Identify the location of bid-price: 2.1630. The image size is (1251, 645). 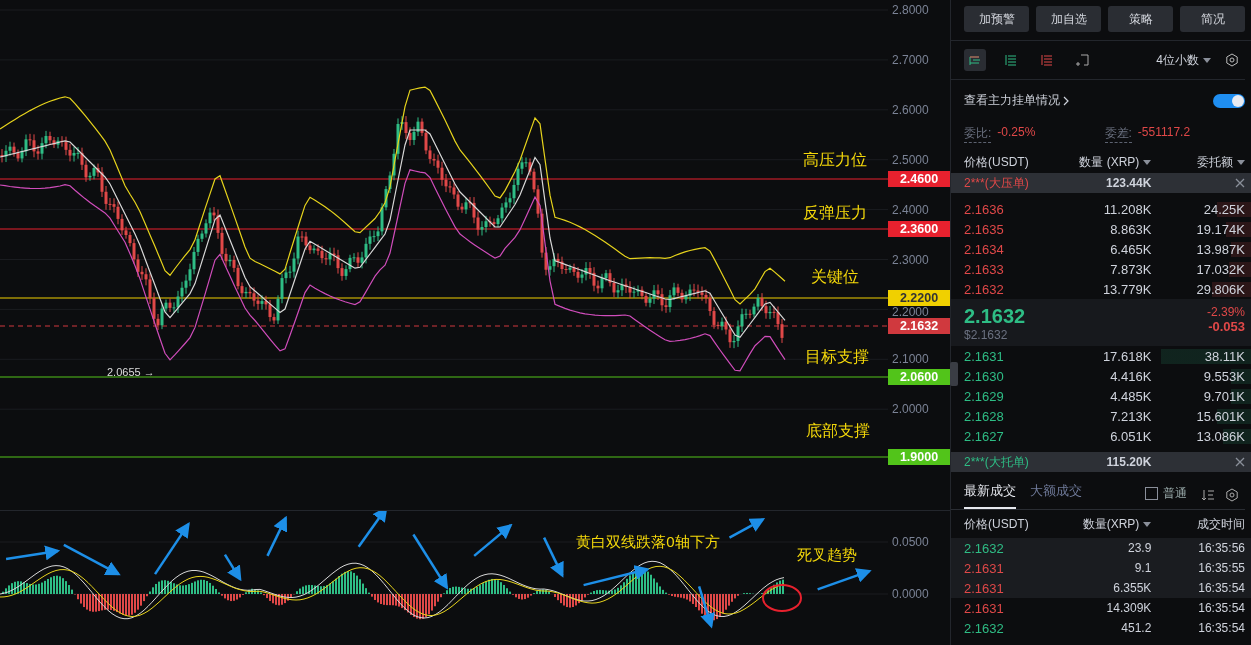
(984, 376).